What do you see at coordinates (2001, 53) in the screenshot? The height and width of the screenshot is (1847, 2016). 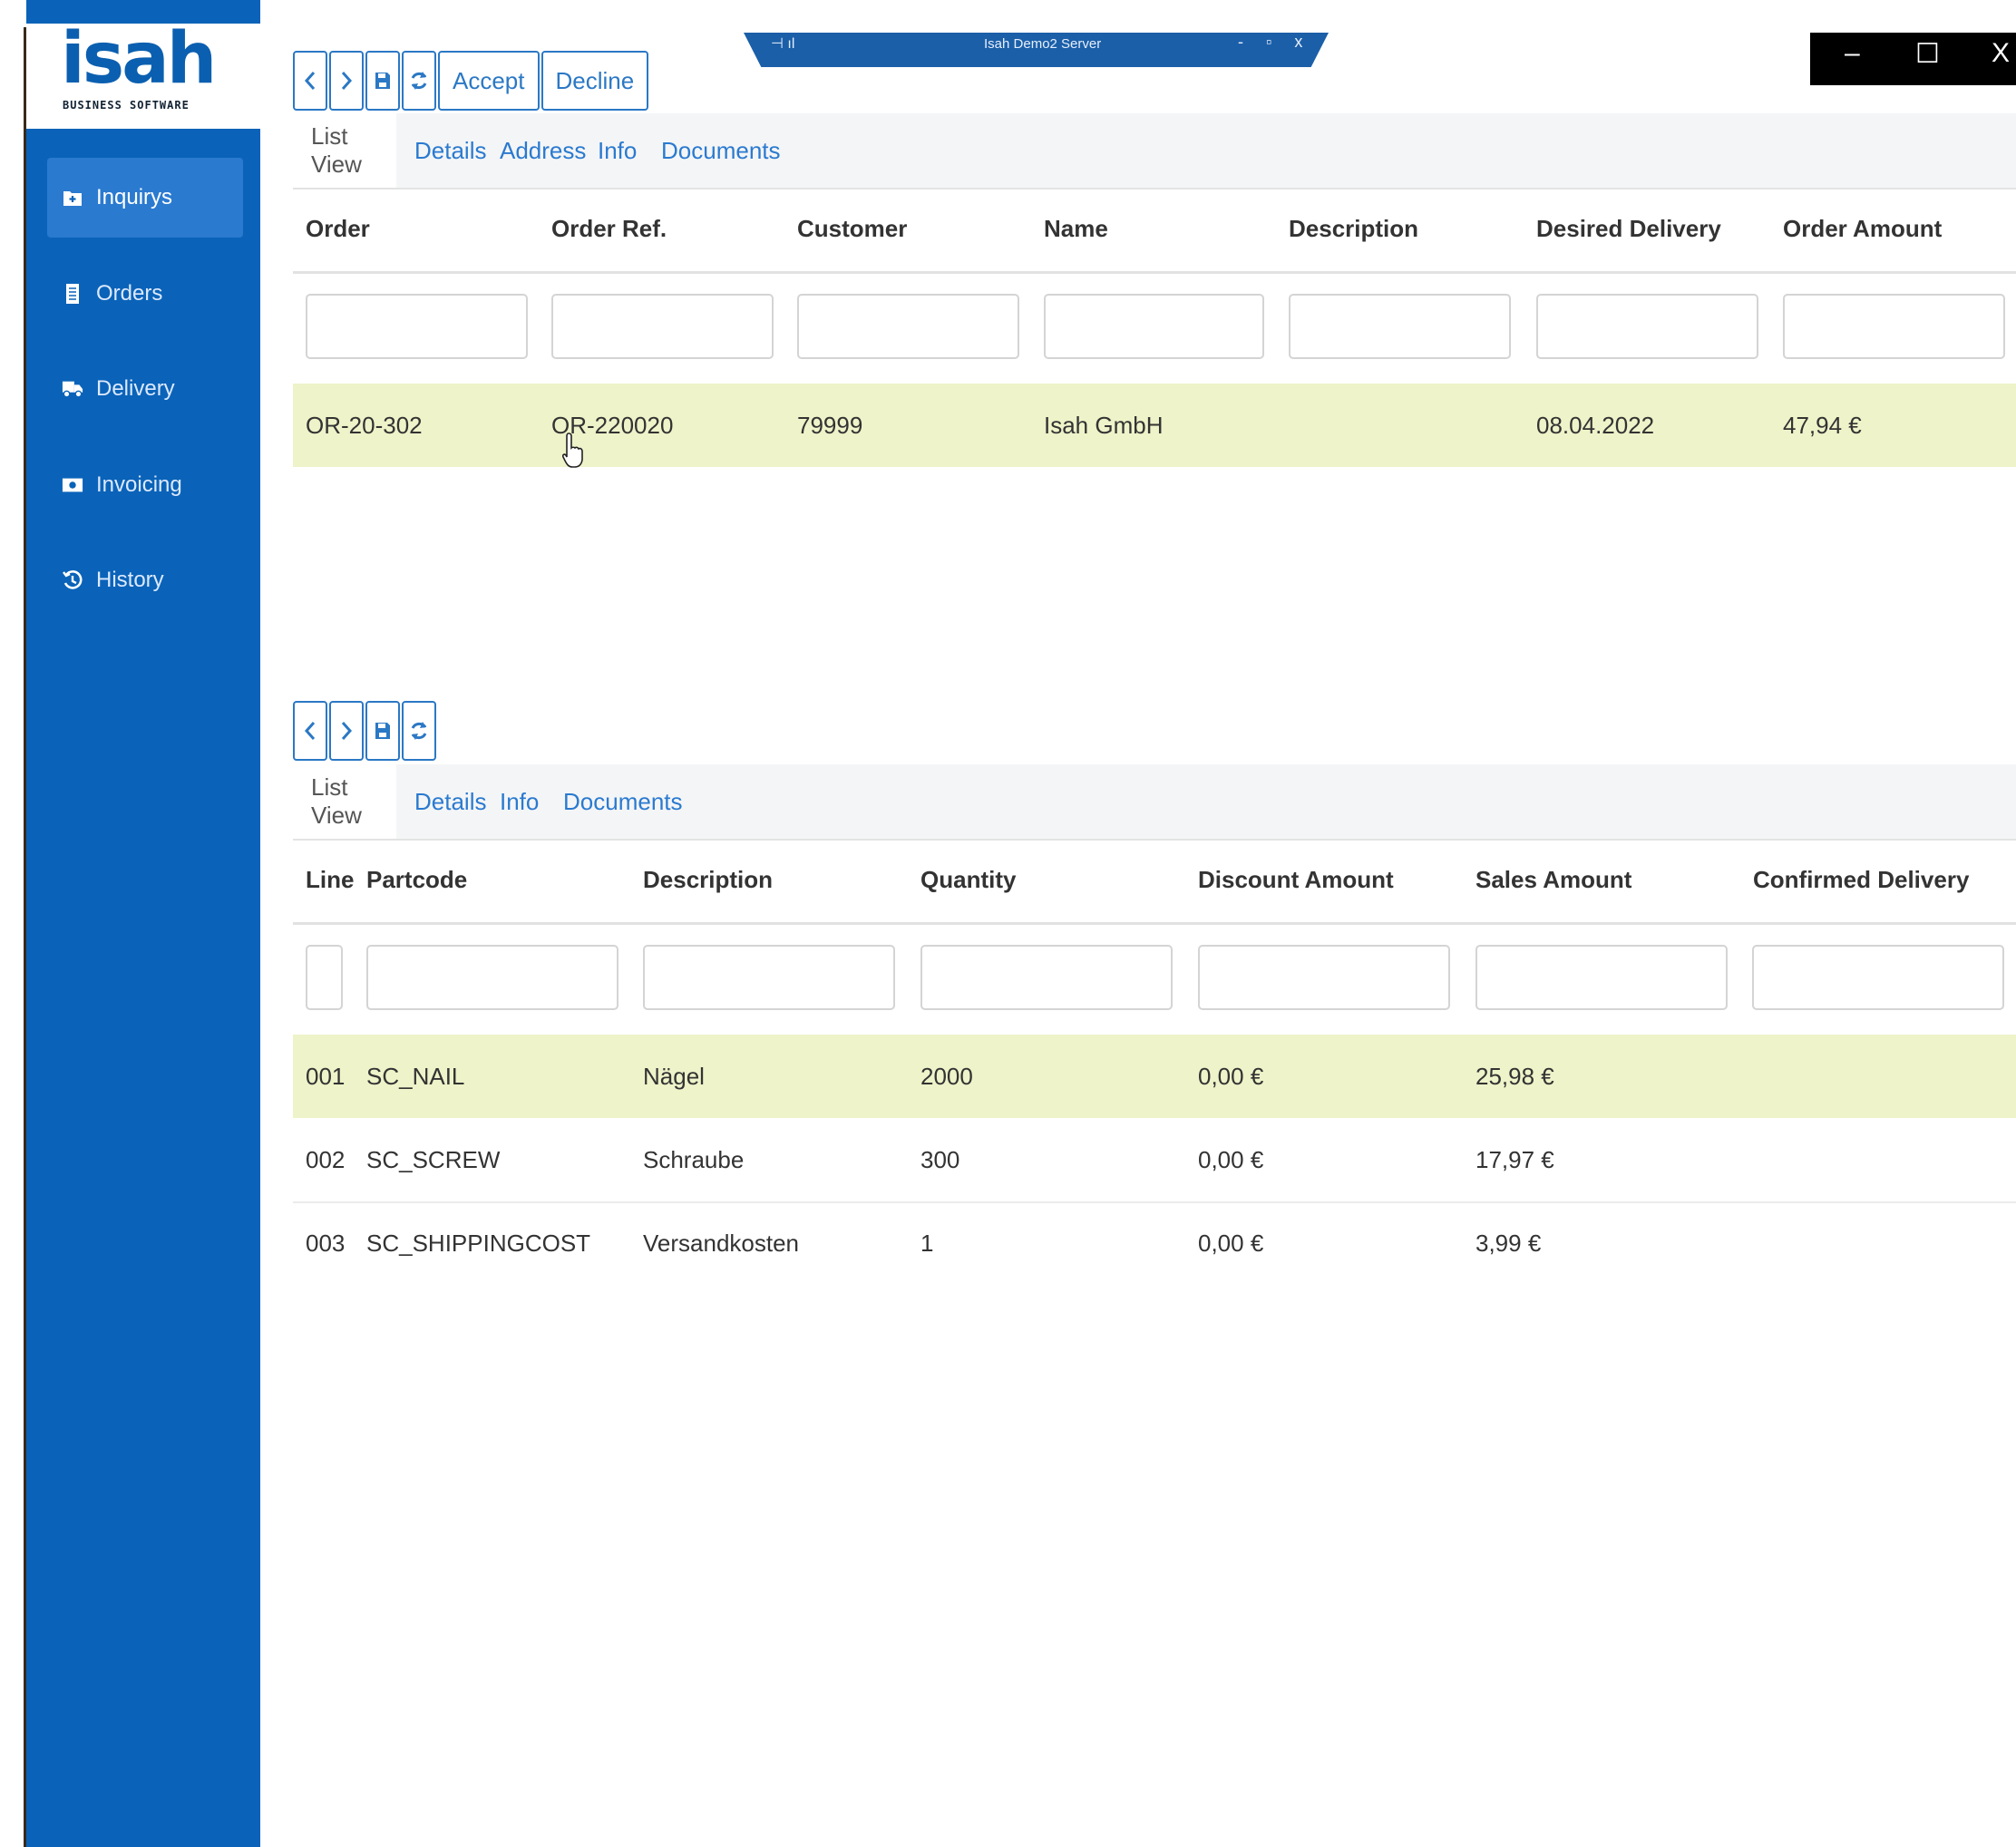 I see `close-button: X` at bounding box center [2001, 53].